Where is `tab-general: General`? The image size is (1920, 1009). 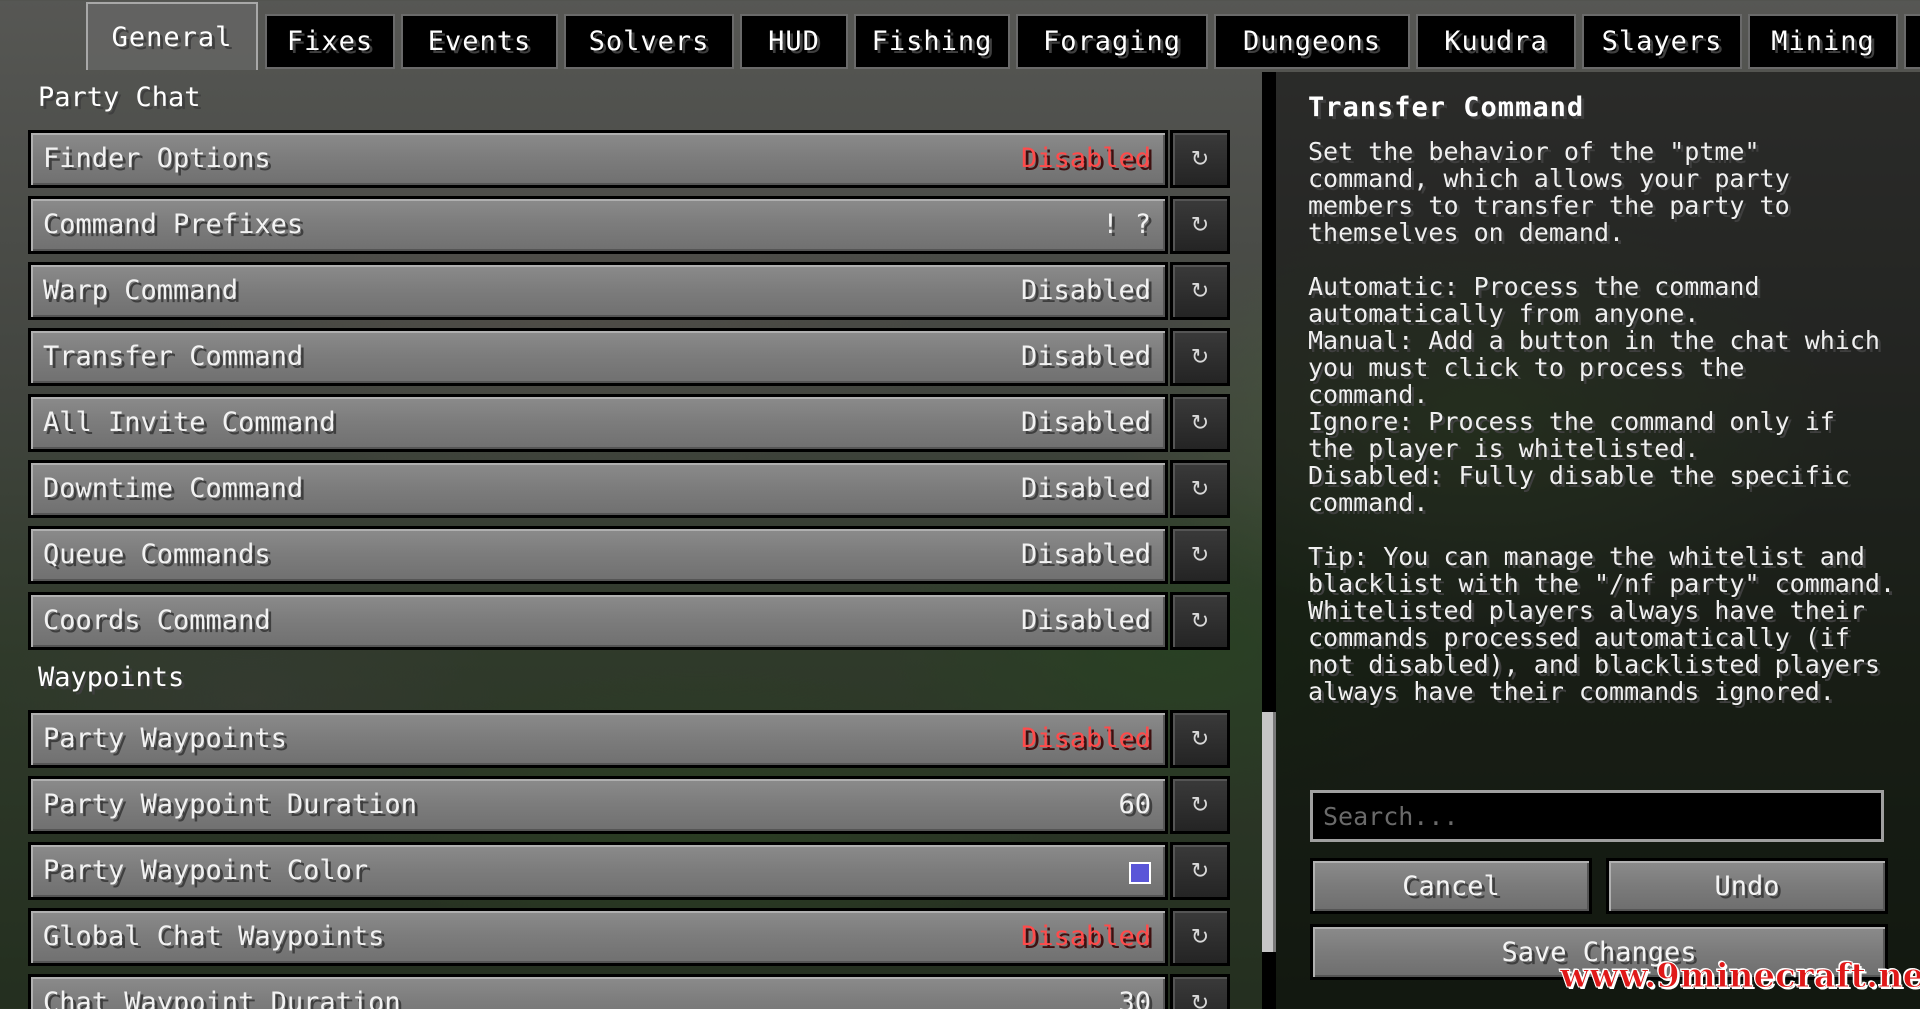
tab-general: General is located at coordinates (172, 36).